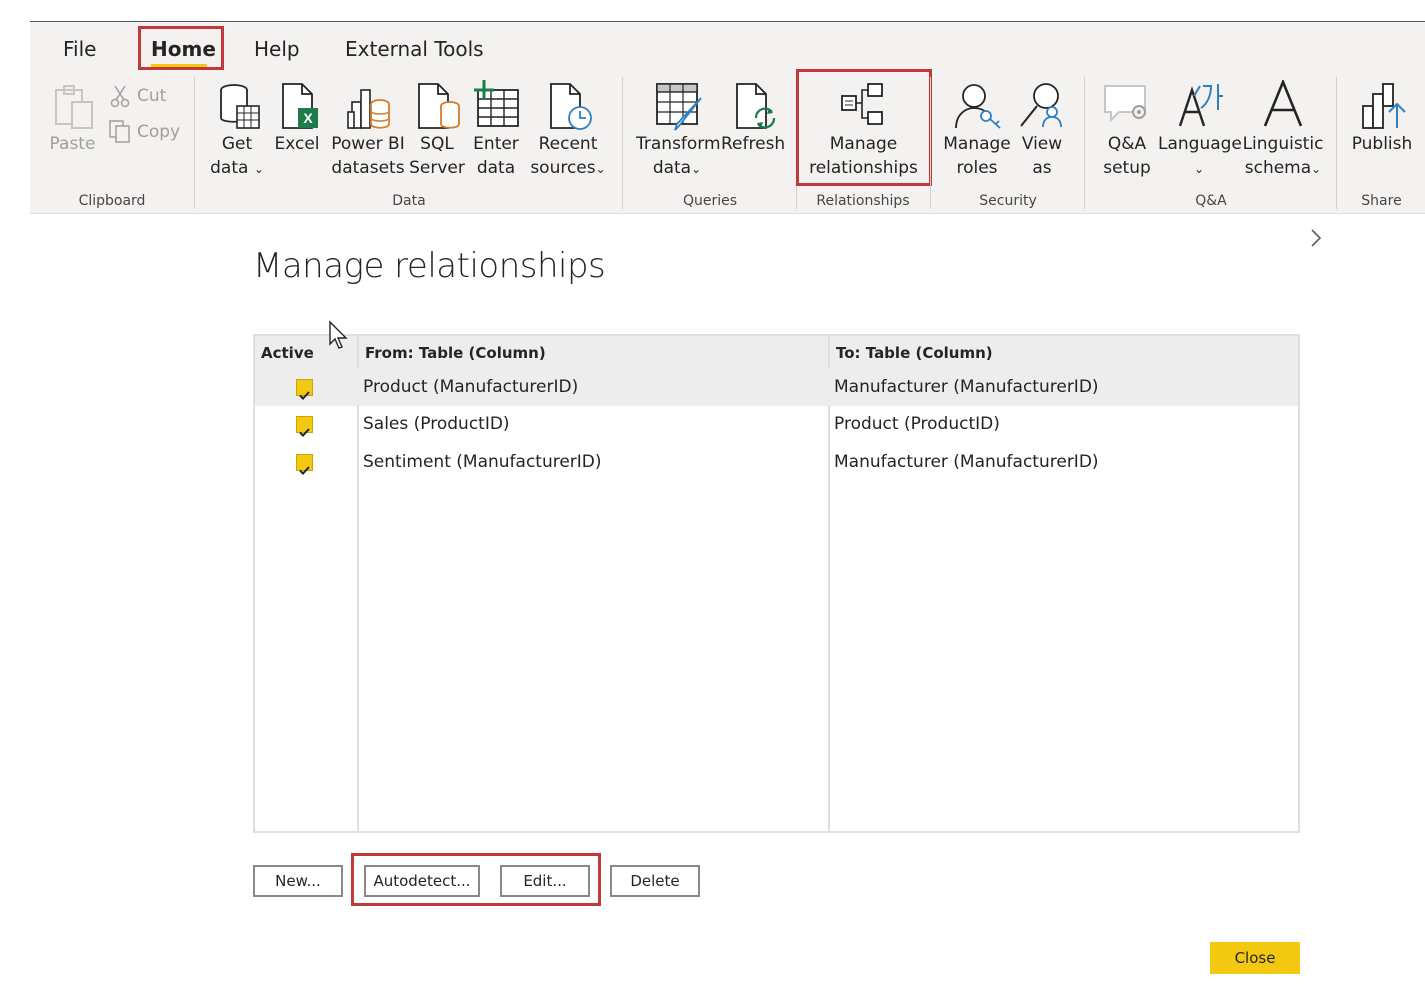 The width and height of the screenshot is (1425, 990). What do you see at coordinates (120, 98) in the screenshot?
I see `cut-icon` at bounding box center [120, 98].